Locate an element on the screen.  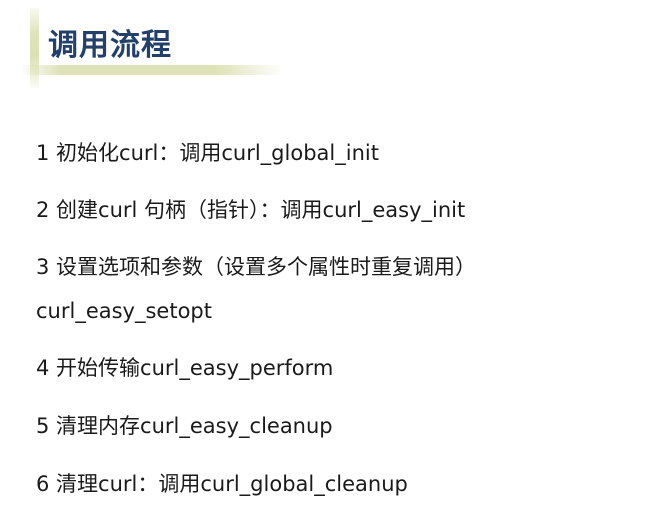
page-title: 调用流程 is located at coordinates (110, 45).